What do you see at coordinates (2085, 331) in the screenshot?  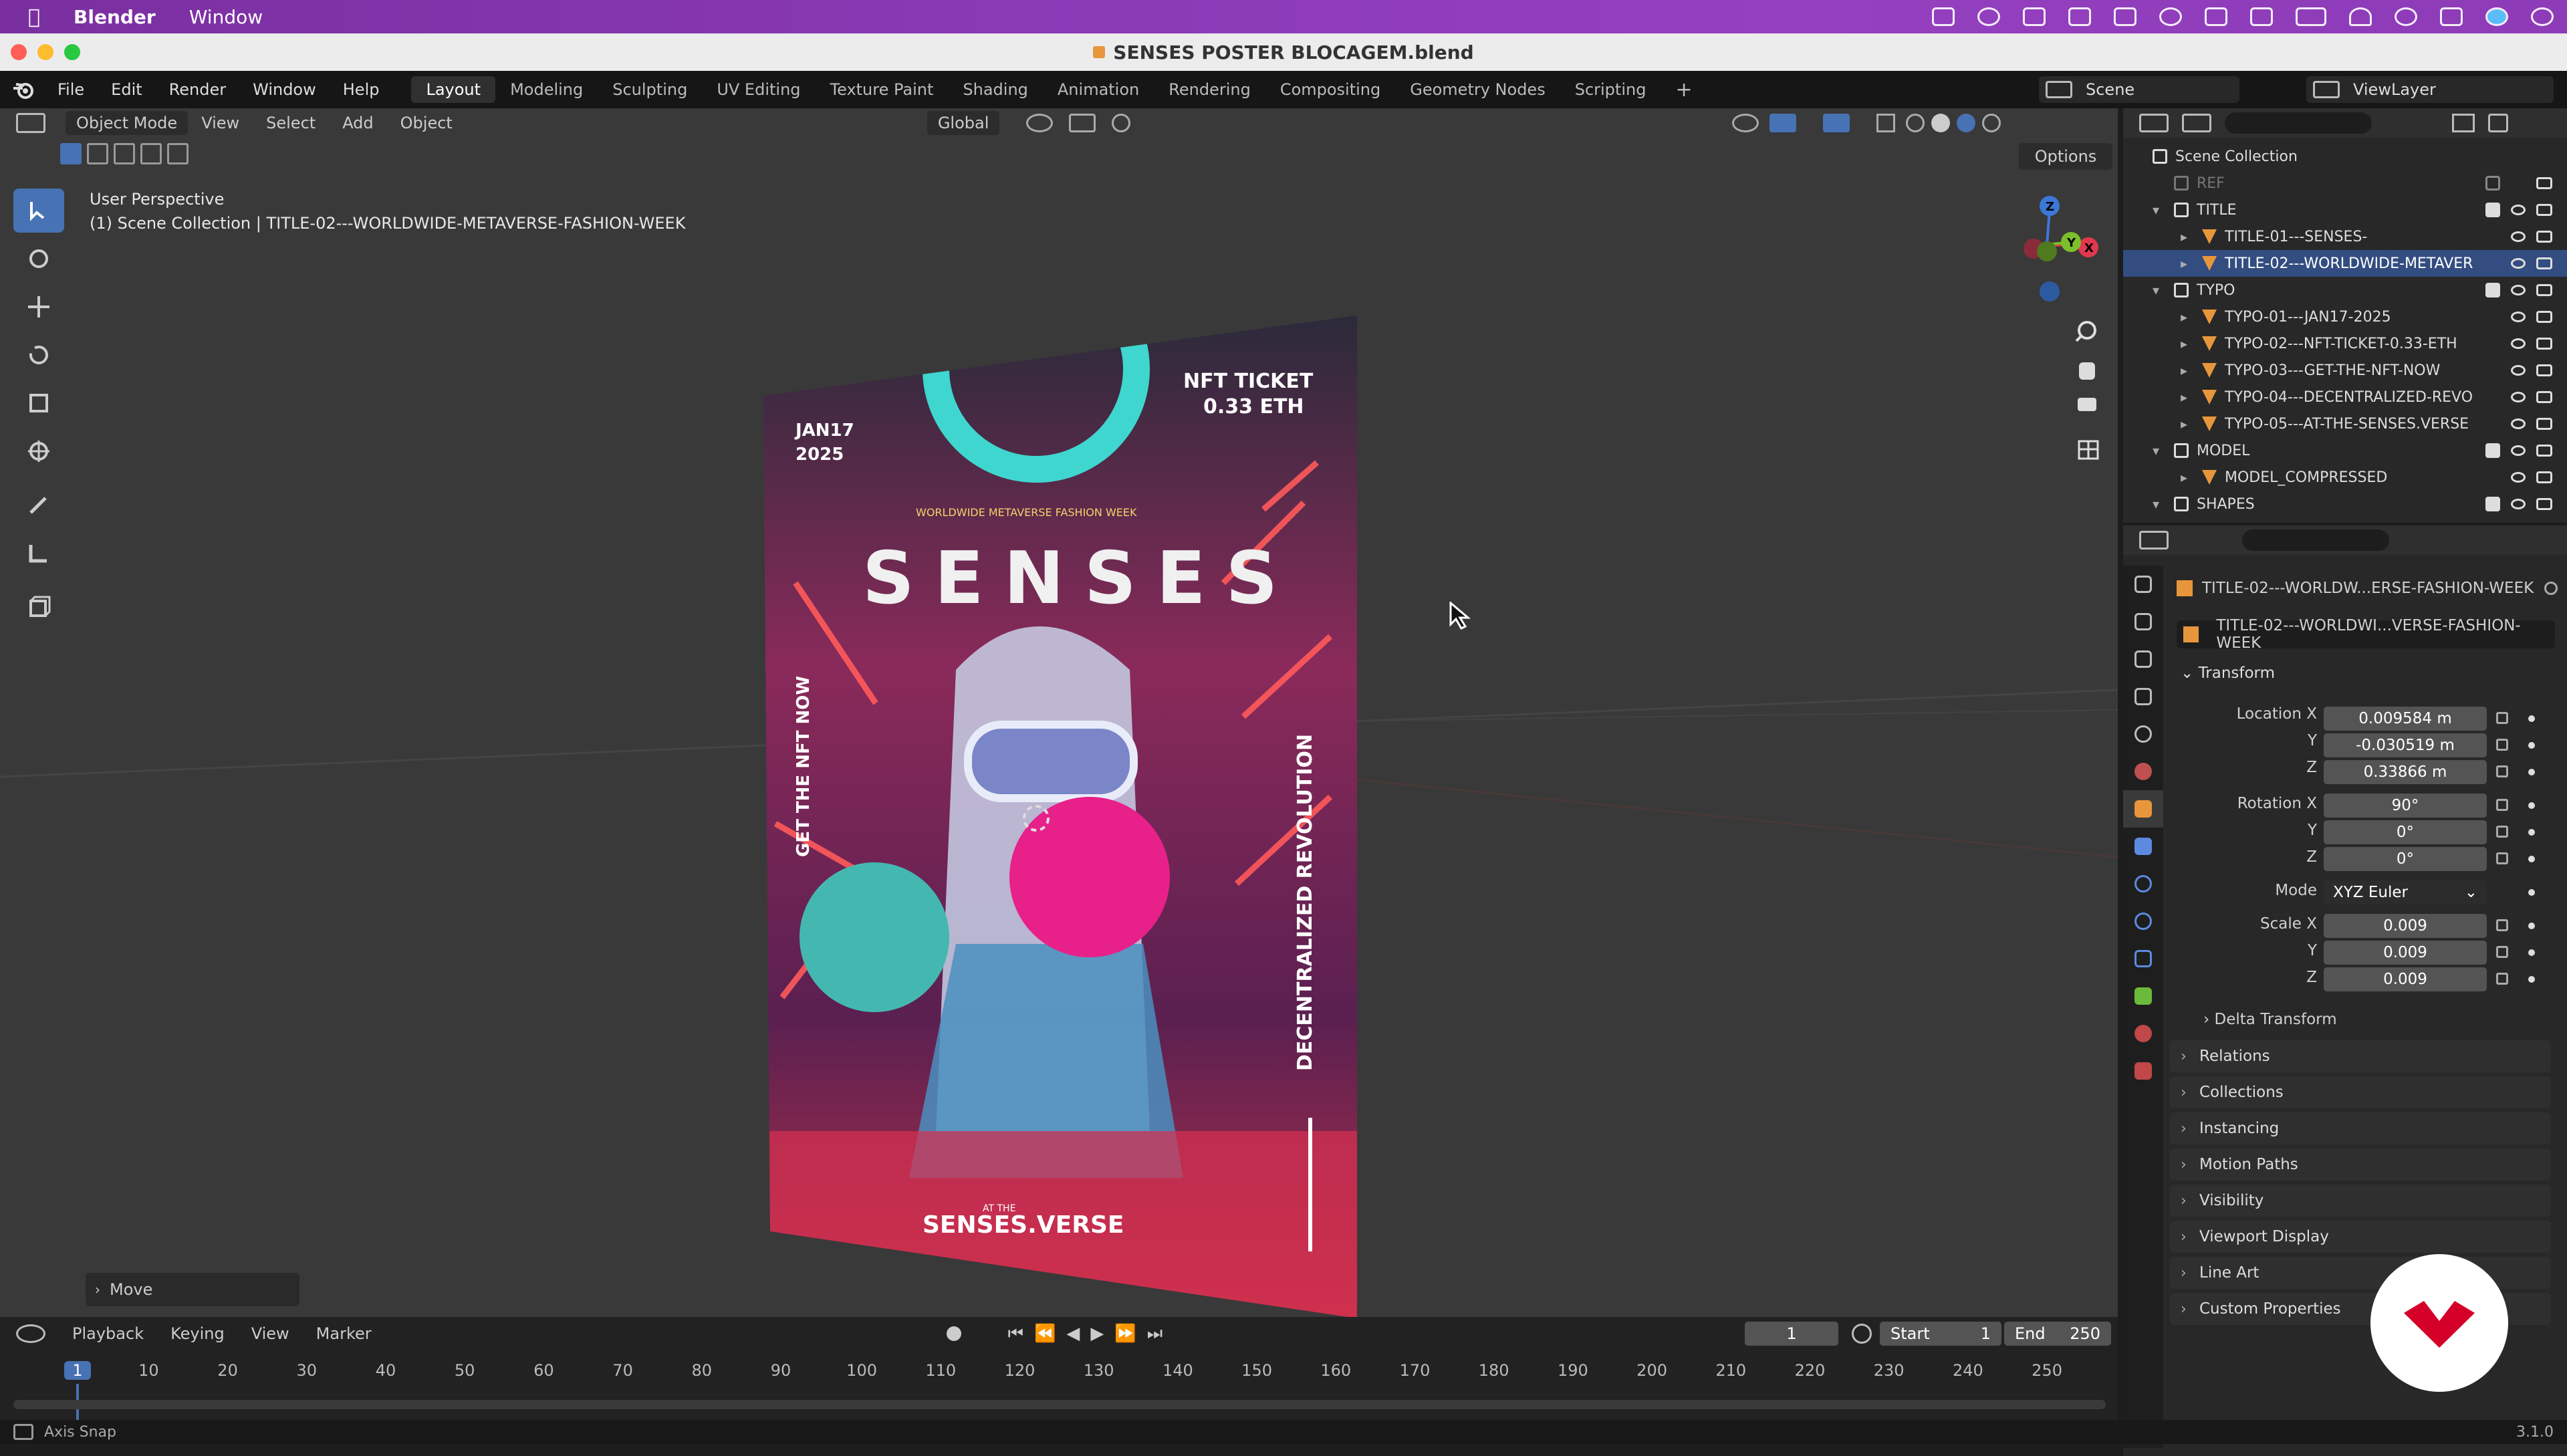 I see `zoom-icon` at bounding box center [2085, 331].